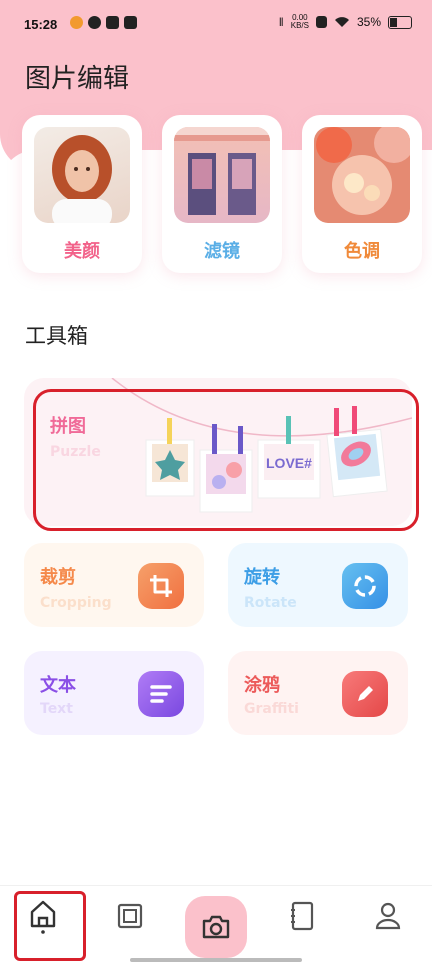  Describe the element at coordinates (103, 22) in the screenshot. I see `notification-icons` at that location.